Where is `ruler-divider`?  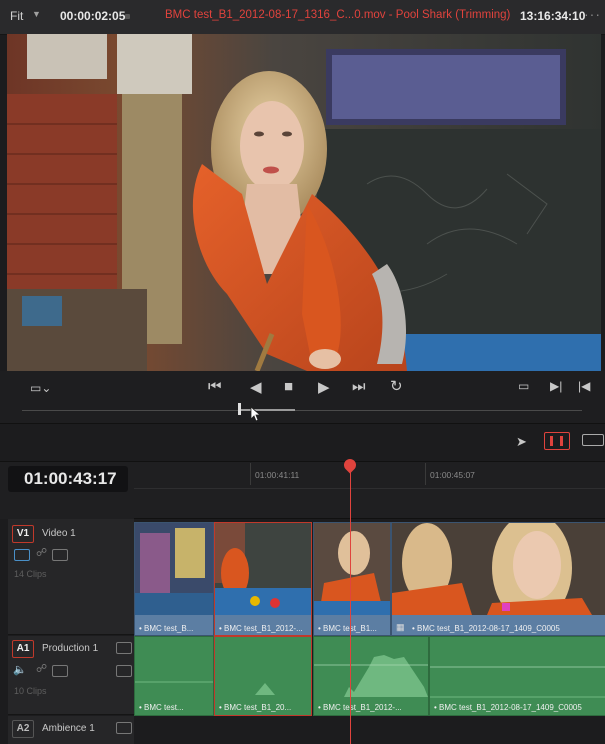
ruler-divider is located at coordinates (369, 488).